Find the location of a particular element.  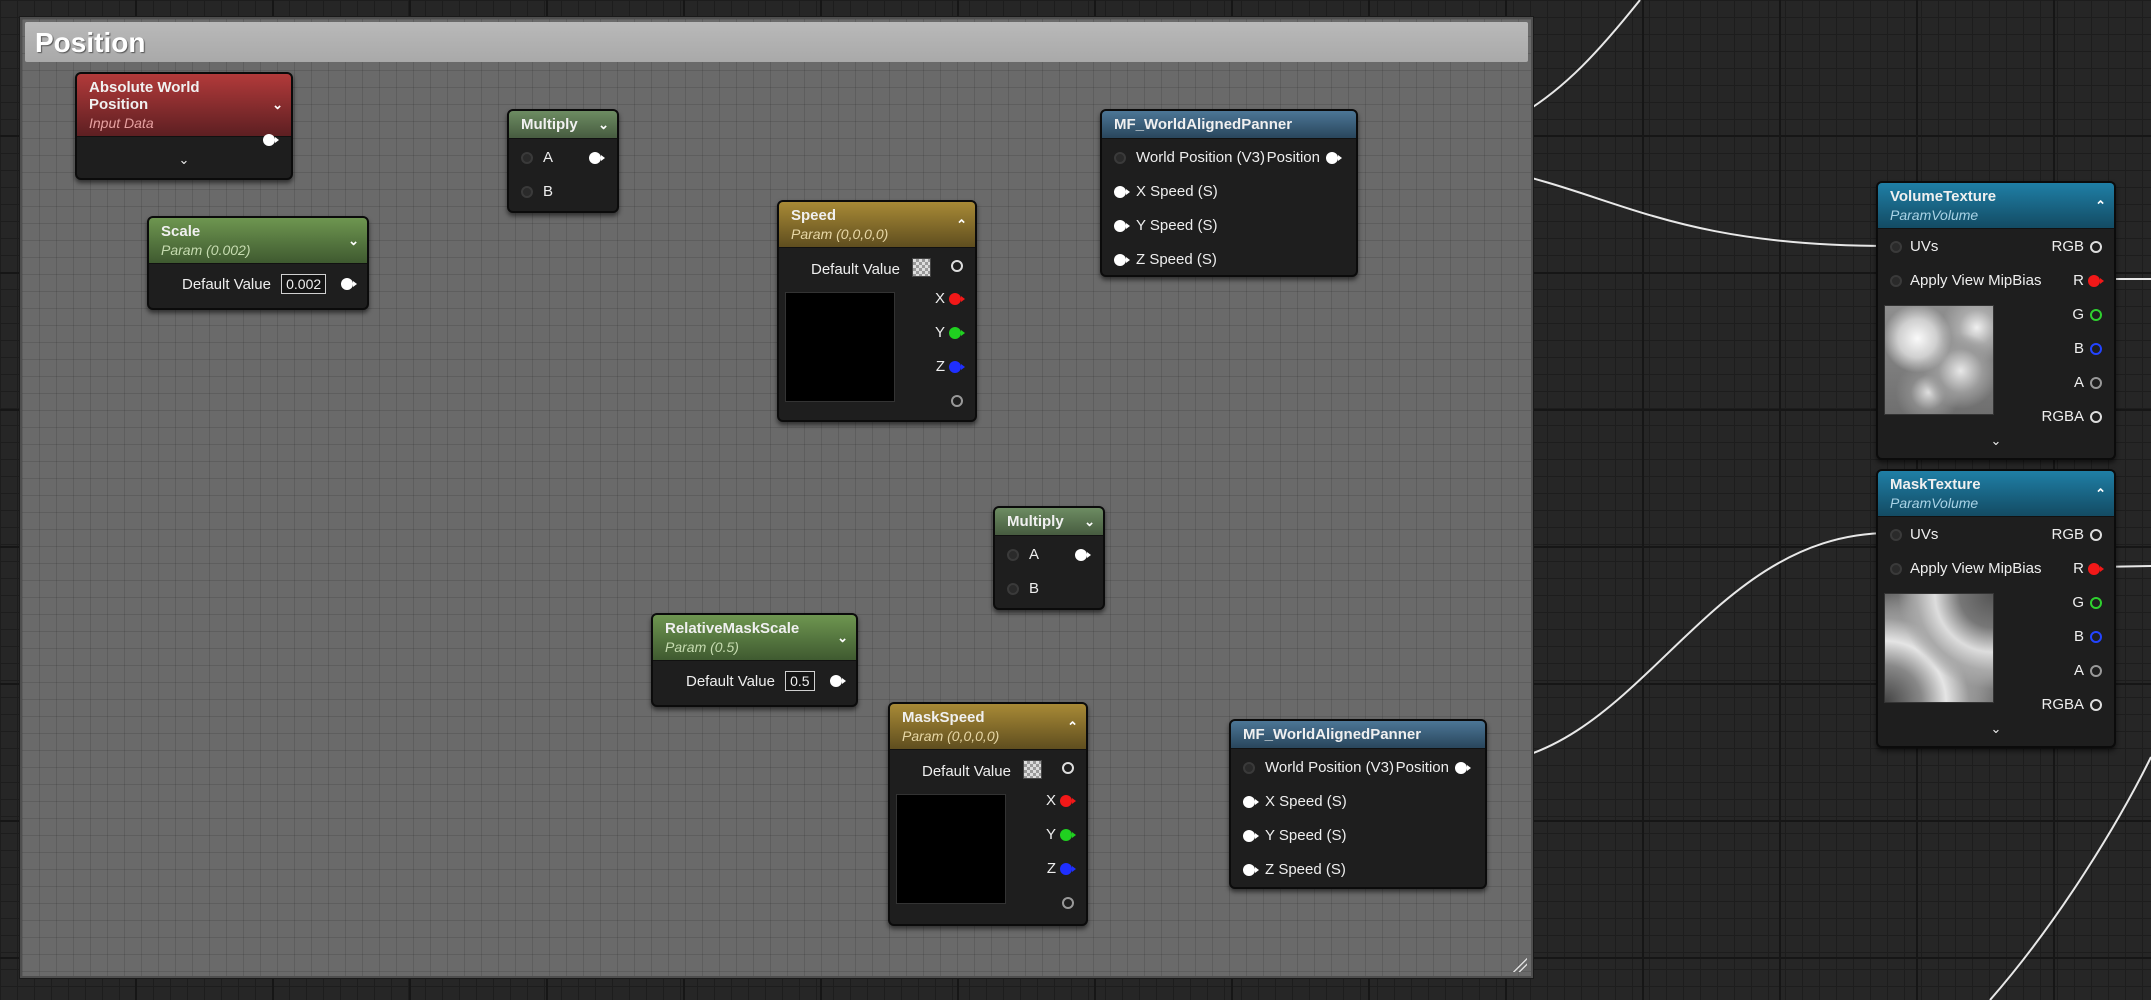

node-title: MF_WorldAlignedPanner is located at coordinates (1332, 734).